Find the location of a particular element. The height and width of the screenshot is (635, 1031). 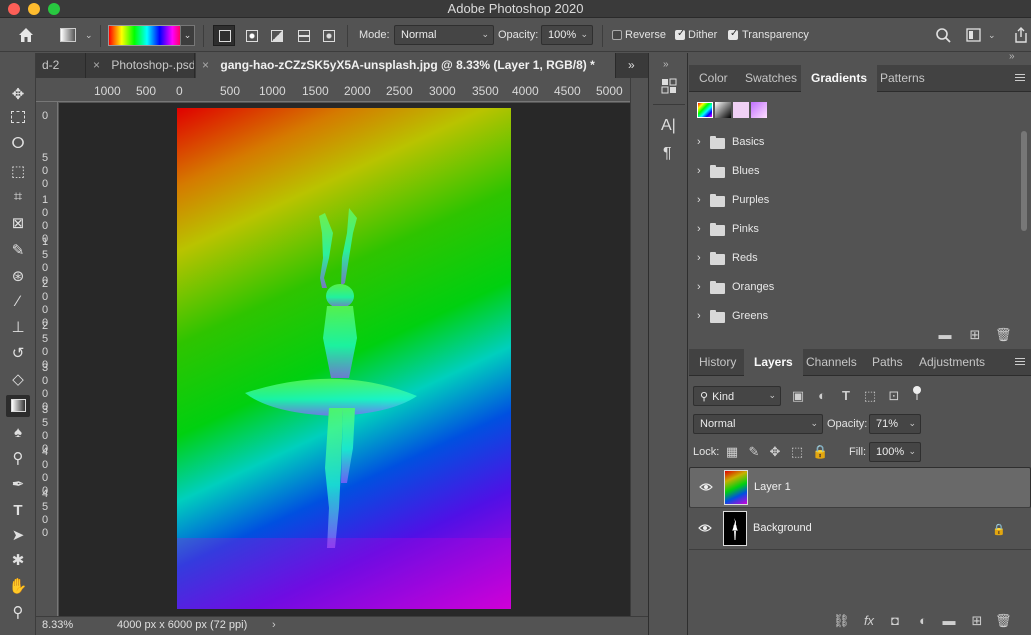

zoom-level: 8.33% is located at coordinates (68, 625).